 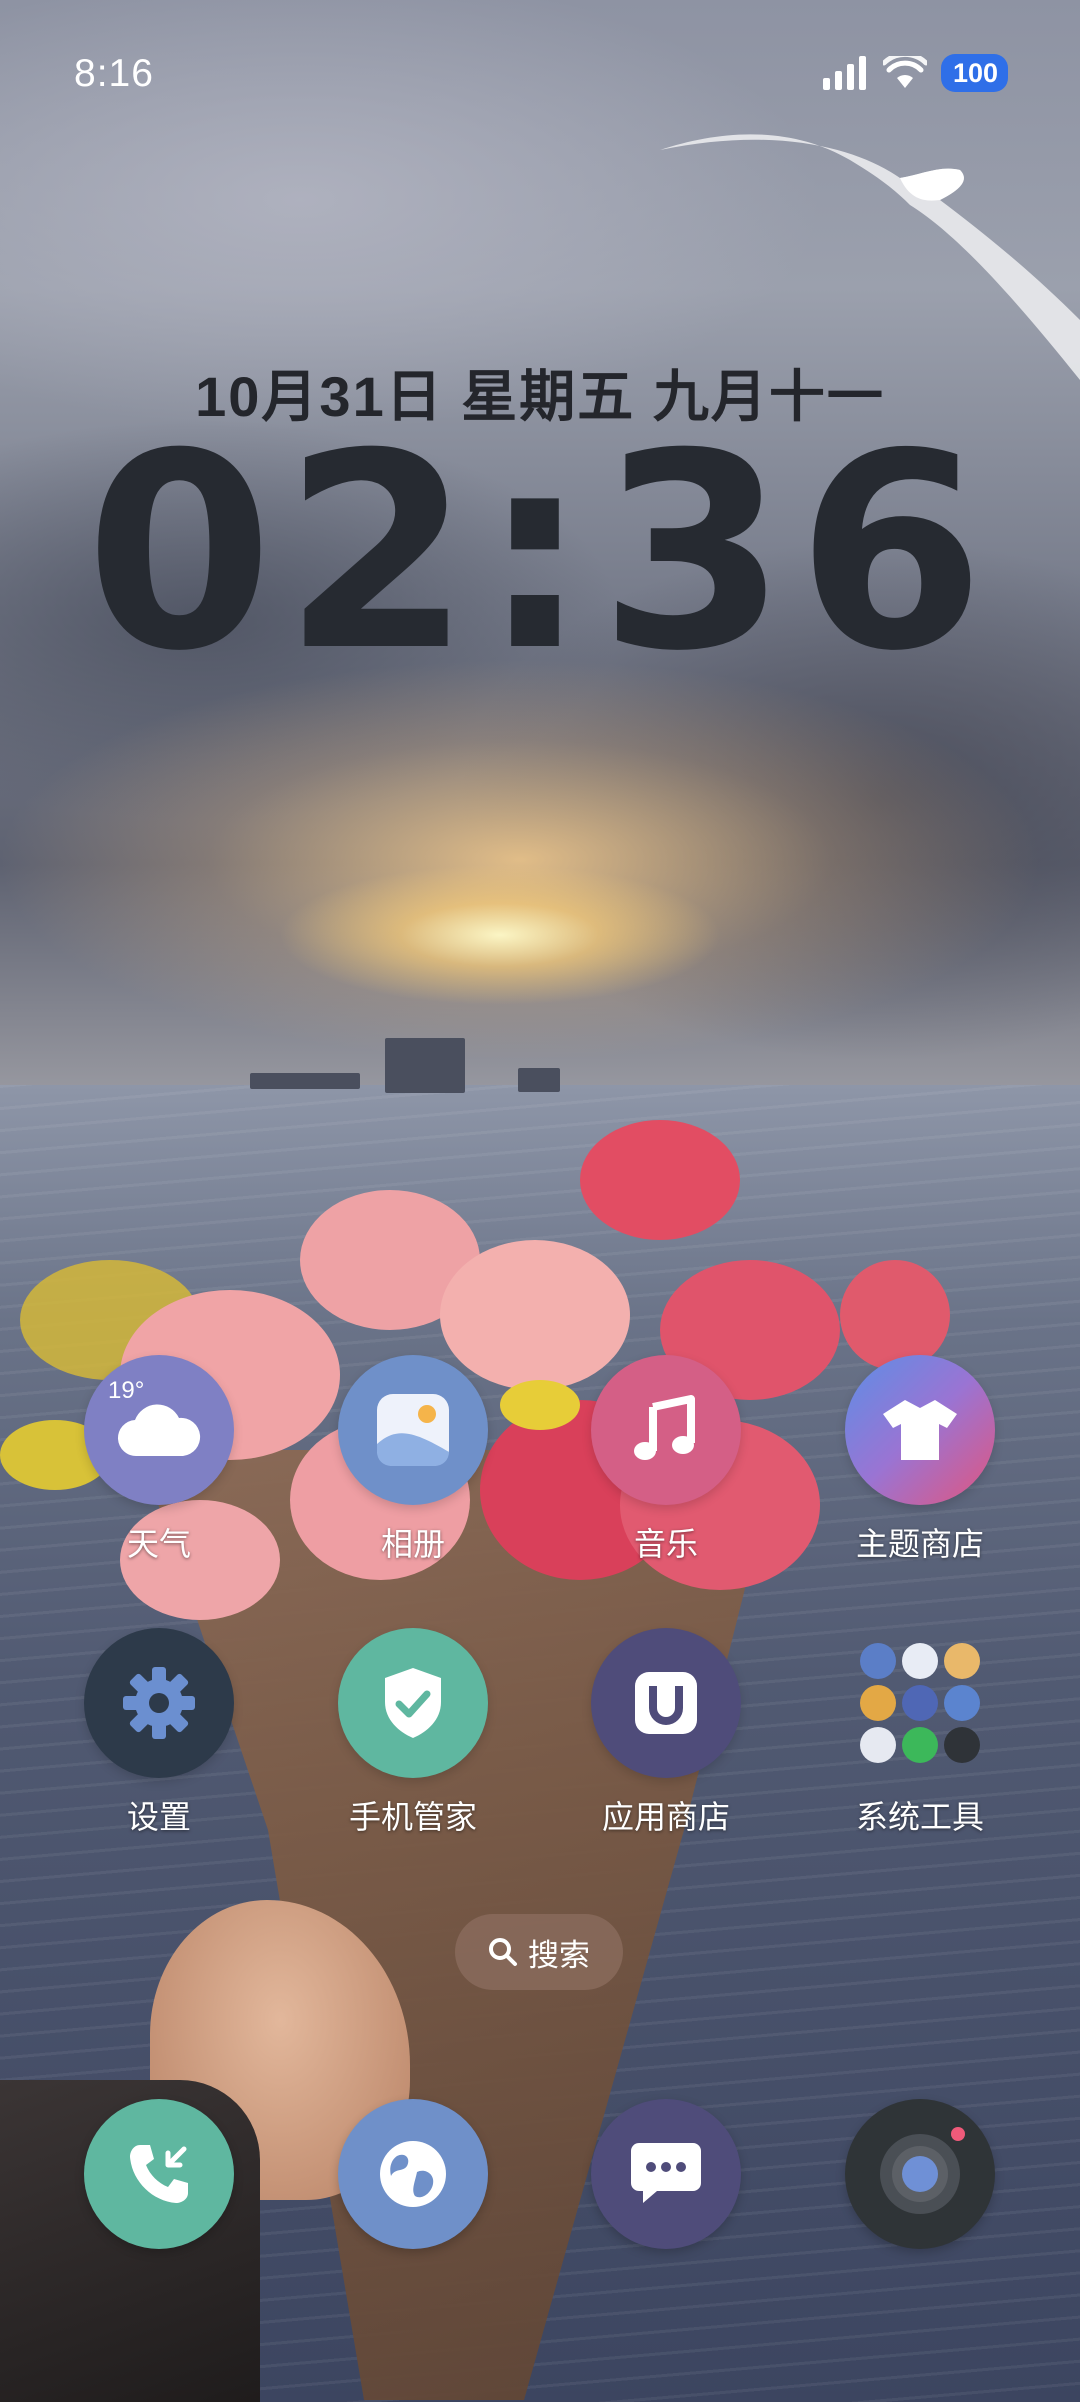 I want to click on app-app-store: 应用商店, so click(x=666, y=1733).